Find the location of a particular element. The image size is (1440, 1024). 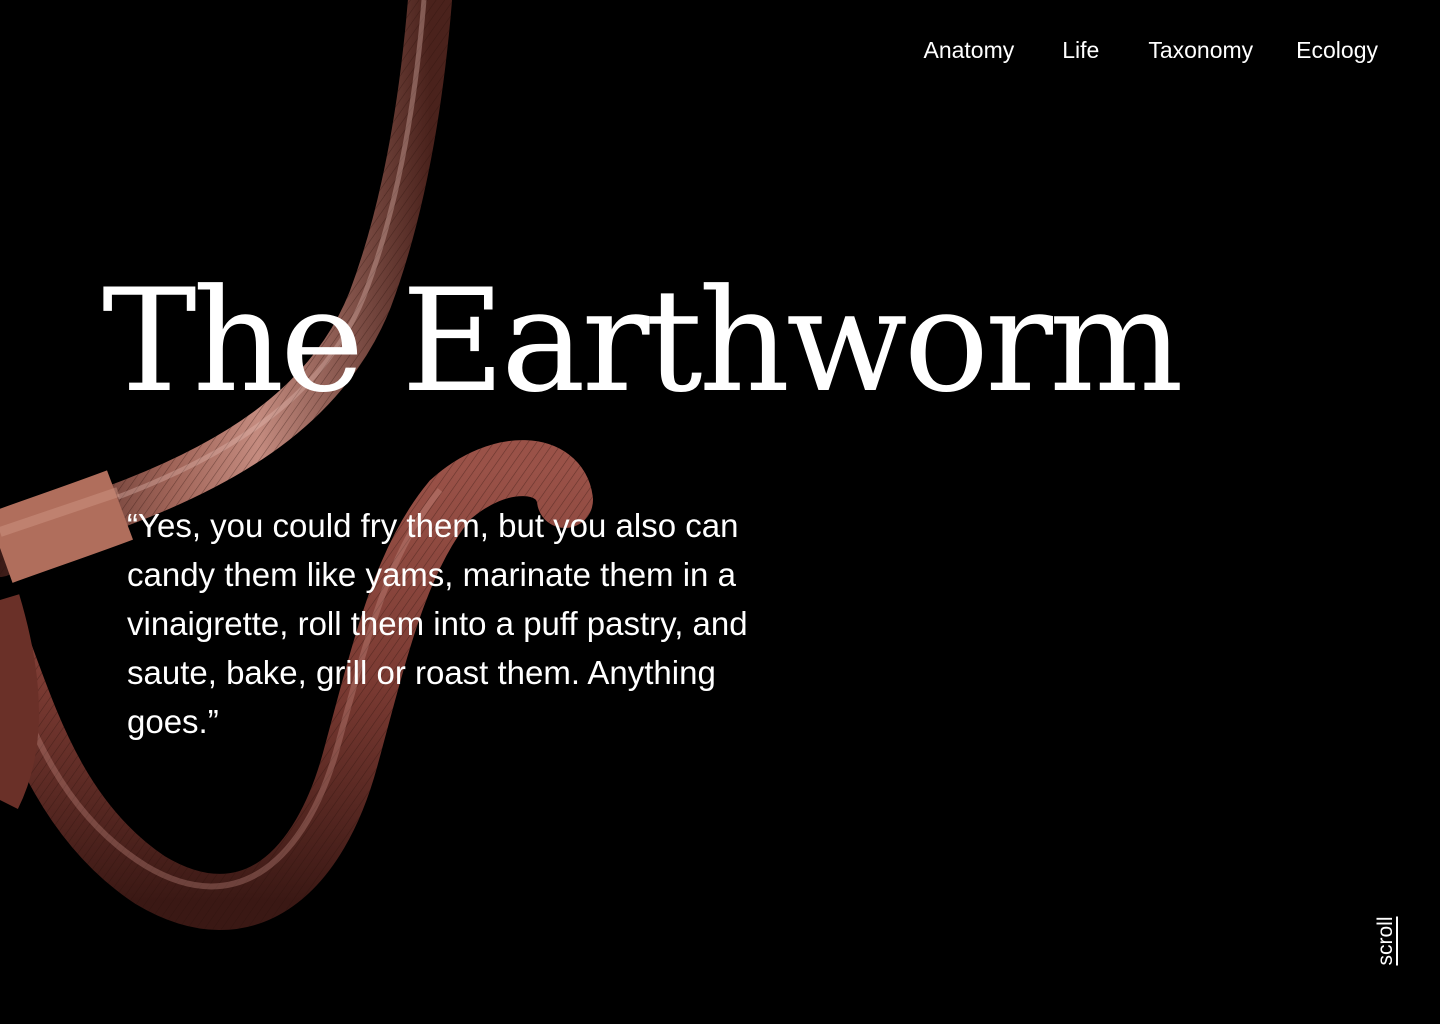

nav-item-anatomy: Anatomy is located at coordinates (968, 50).